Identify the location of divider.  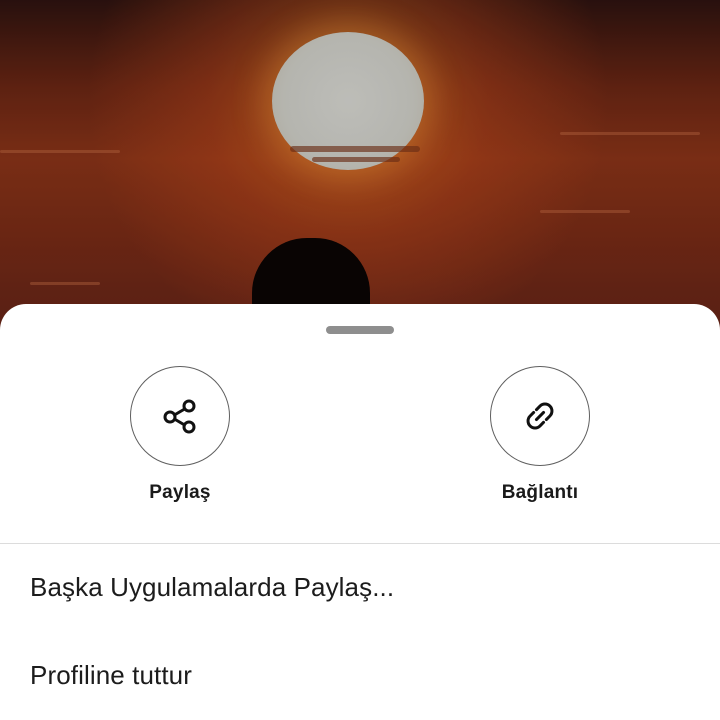
(360, 543).